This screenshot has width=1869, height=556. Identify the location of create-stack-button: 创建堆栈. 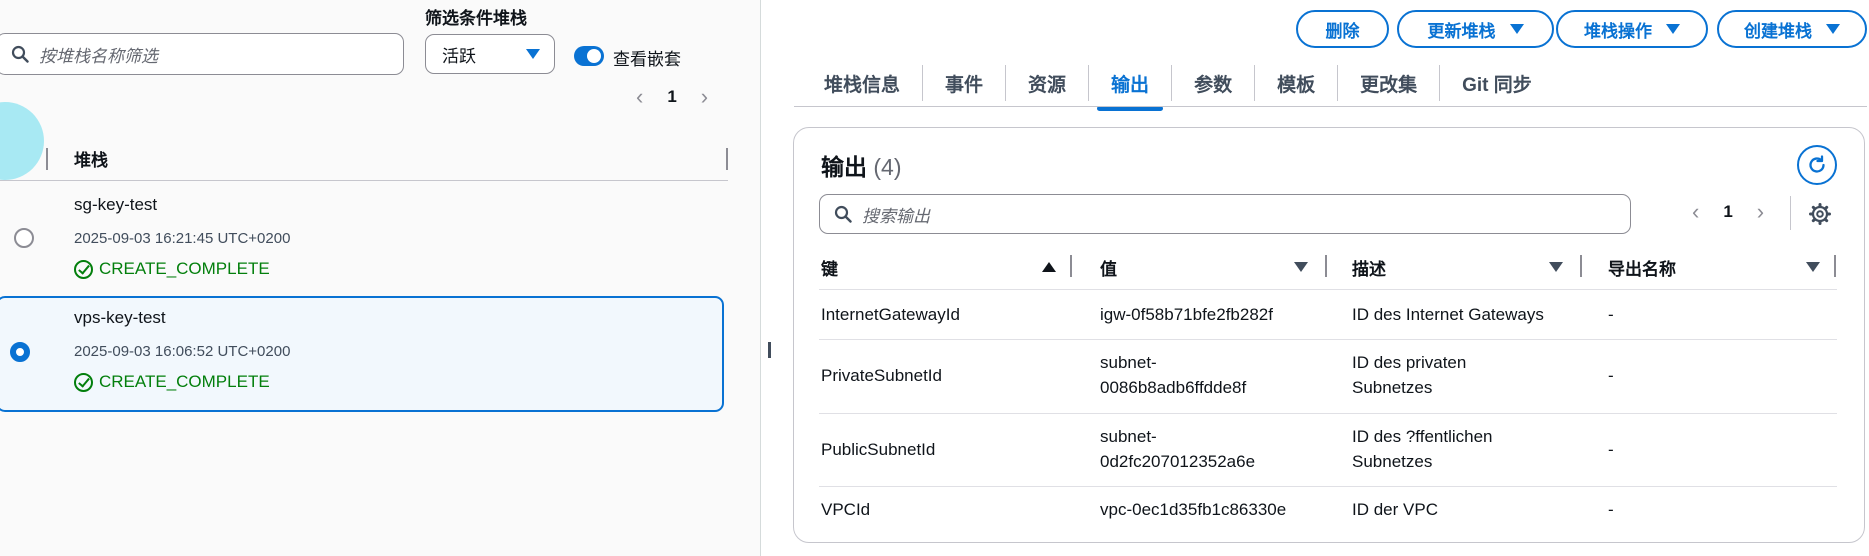
(1792, 29).